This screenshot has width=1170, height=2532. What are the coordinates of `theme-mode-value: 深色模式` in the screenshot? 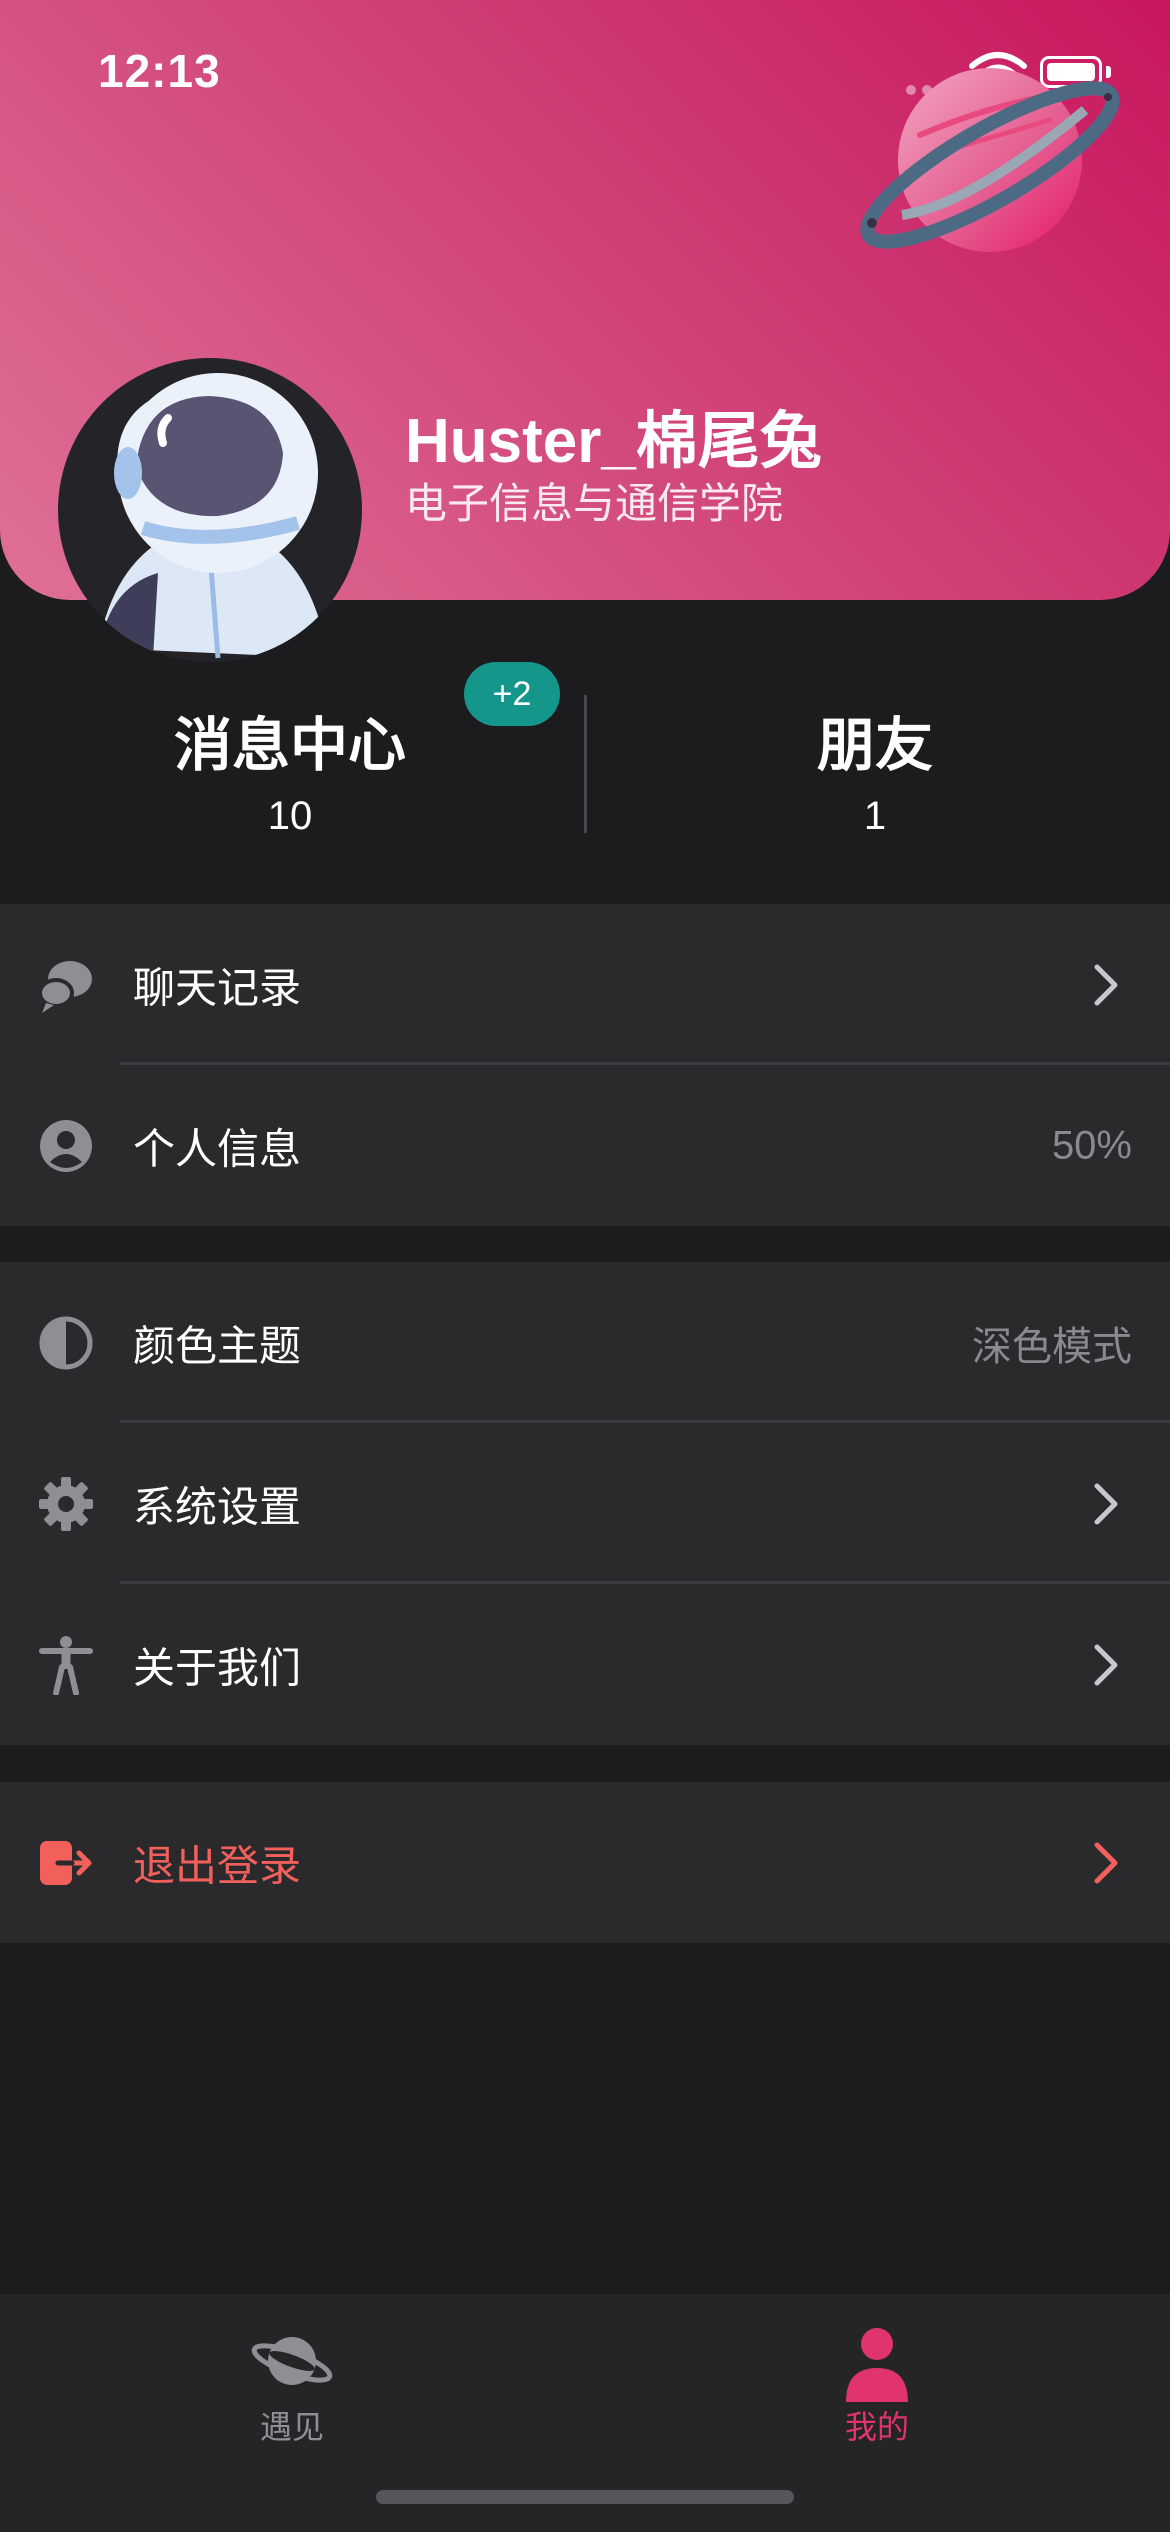 It's located at (1052, 1346).